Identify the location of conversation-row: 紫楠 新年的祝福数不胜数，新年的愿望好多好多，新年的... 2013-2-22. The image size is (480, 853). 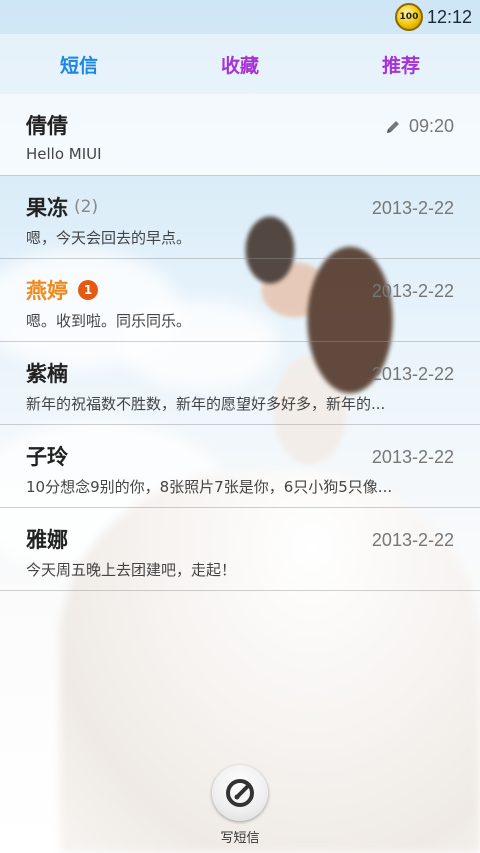
(240, 383).